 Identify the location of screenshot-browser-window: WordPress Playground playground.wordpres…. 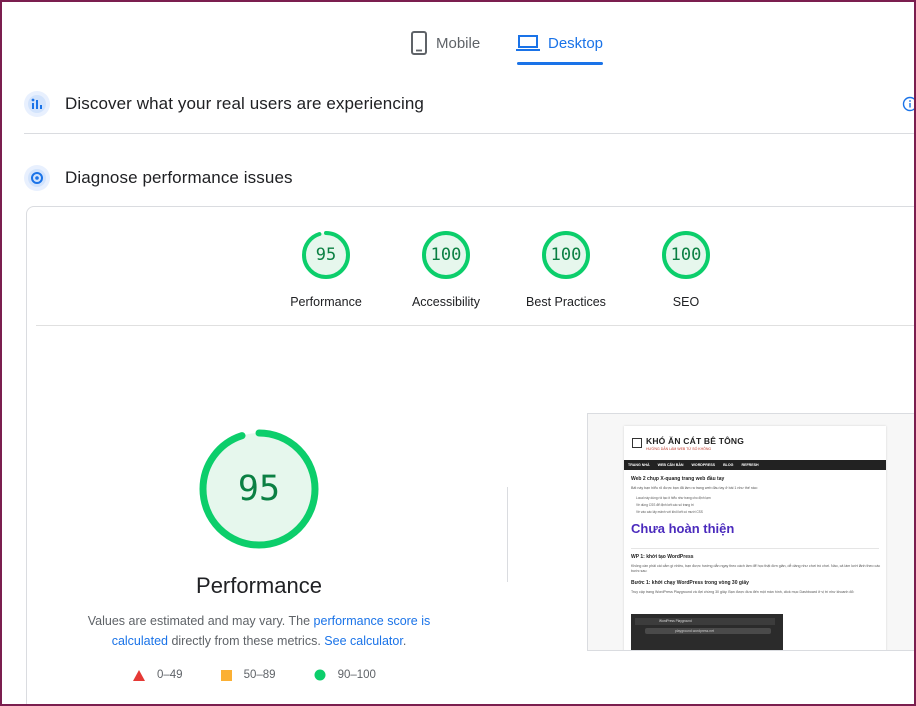
(707, 632).